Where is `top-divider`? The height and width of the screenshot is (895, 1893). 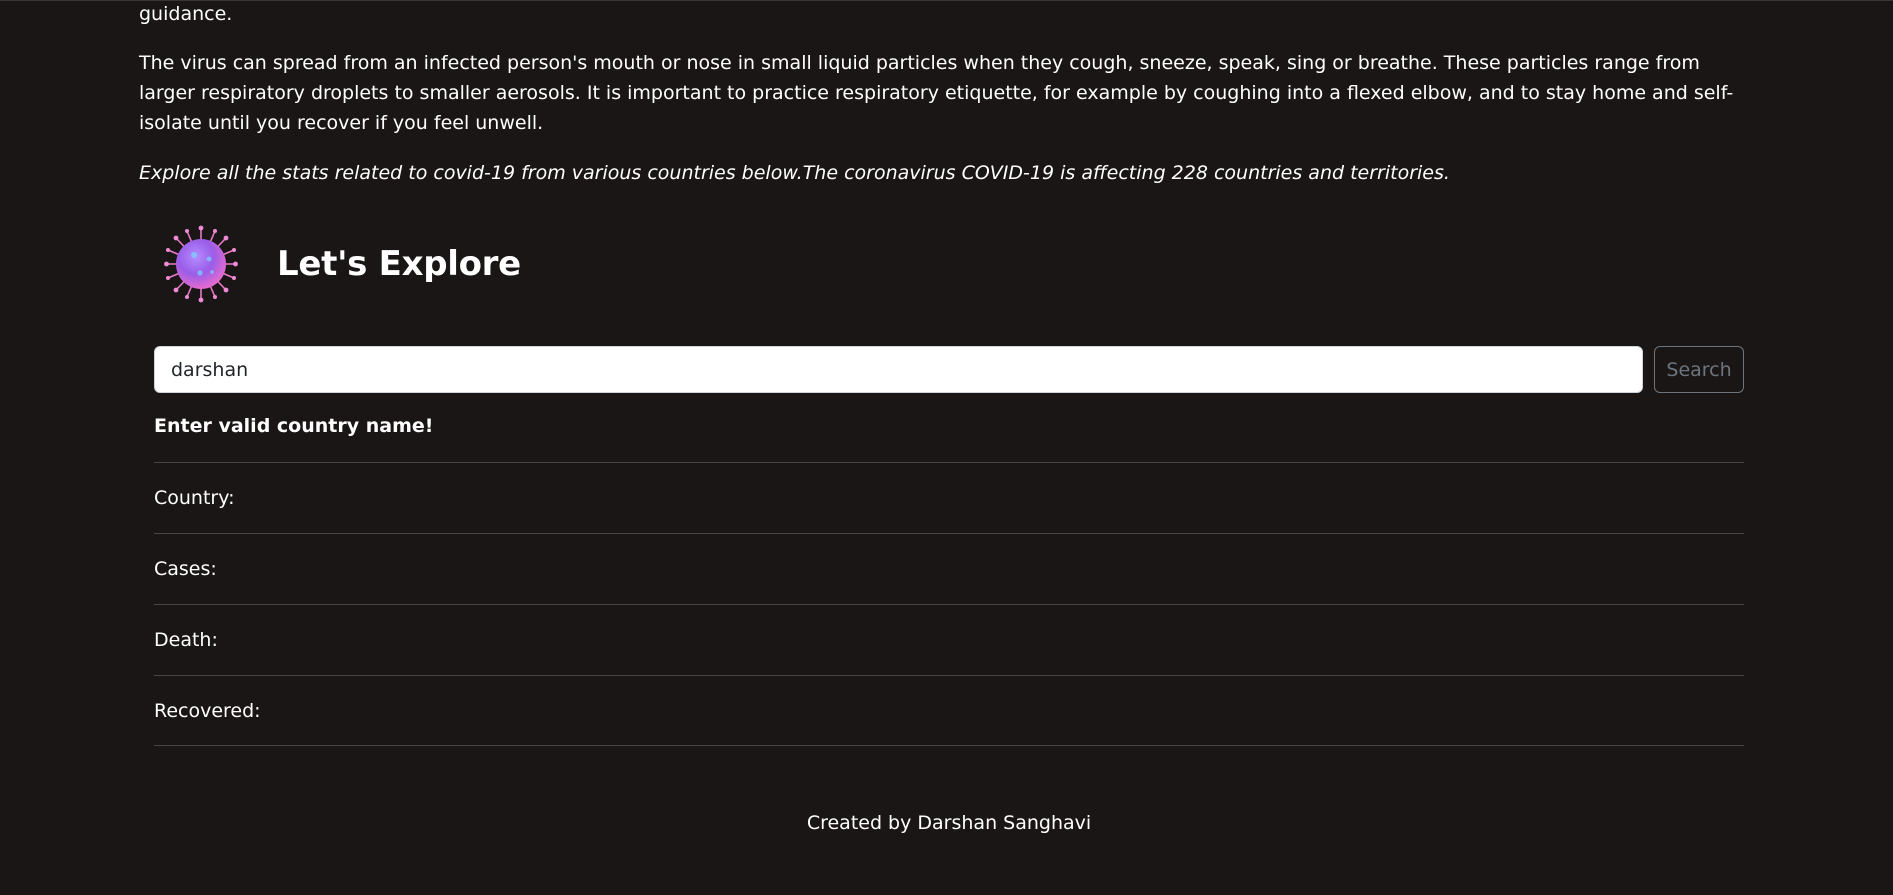 top-divider is located at coordinates (946, 0).